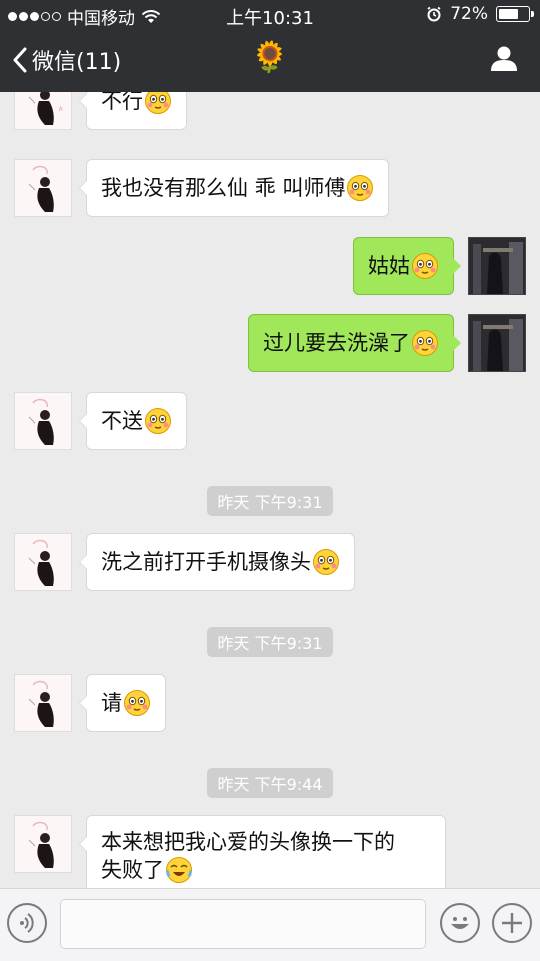 This screenshot has width=540, height=961. Describe the element at coordinates (270, 15) in the screenshot. I see `status-bar: 中国移动 上午10:31 72%` at that location.